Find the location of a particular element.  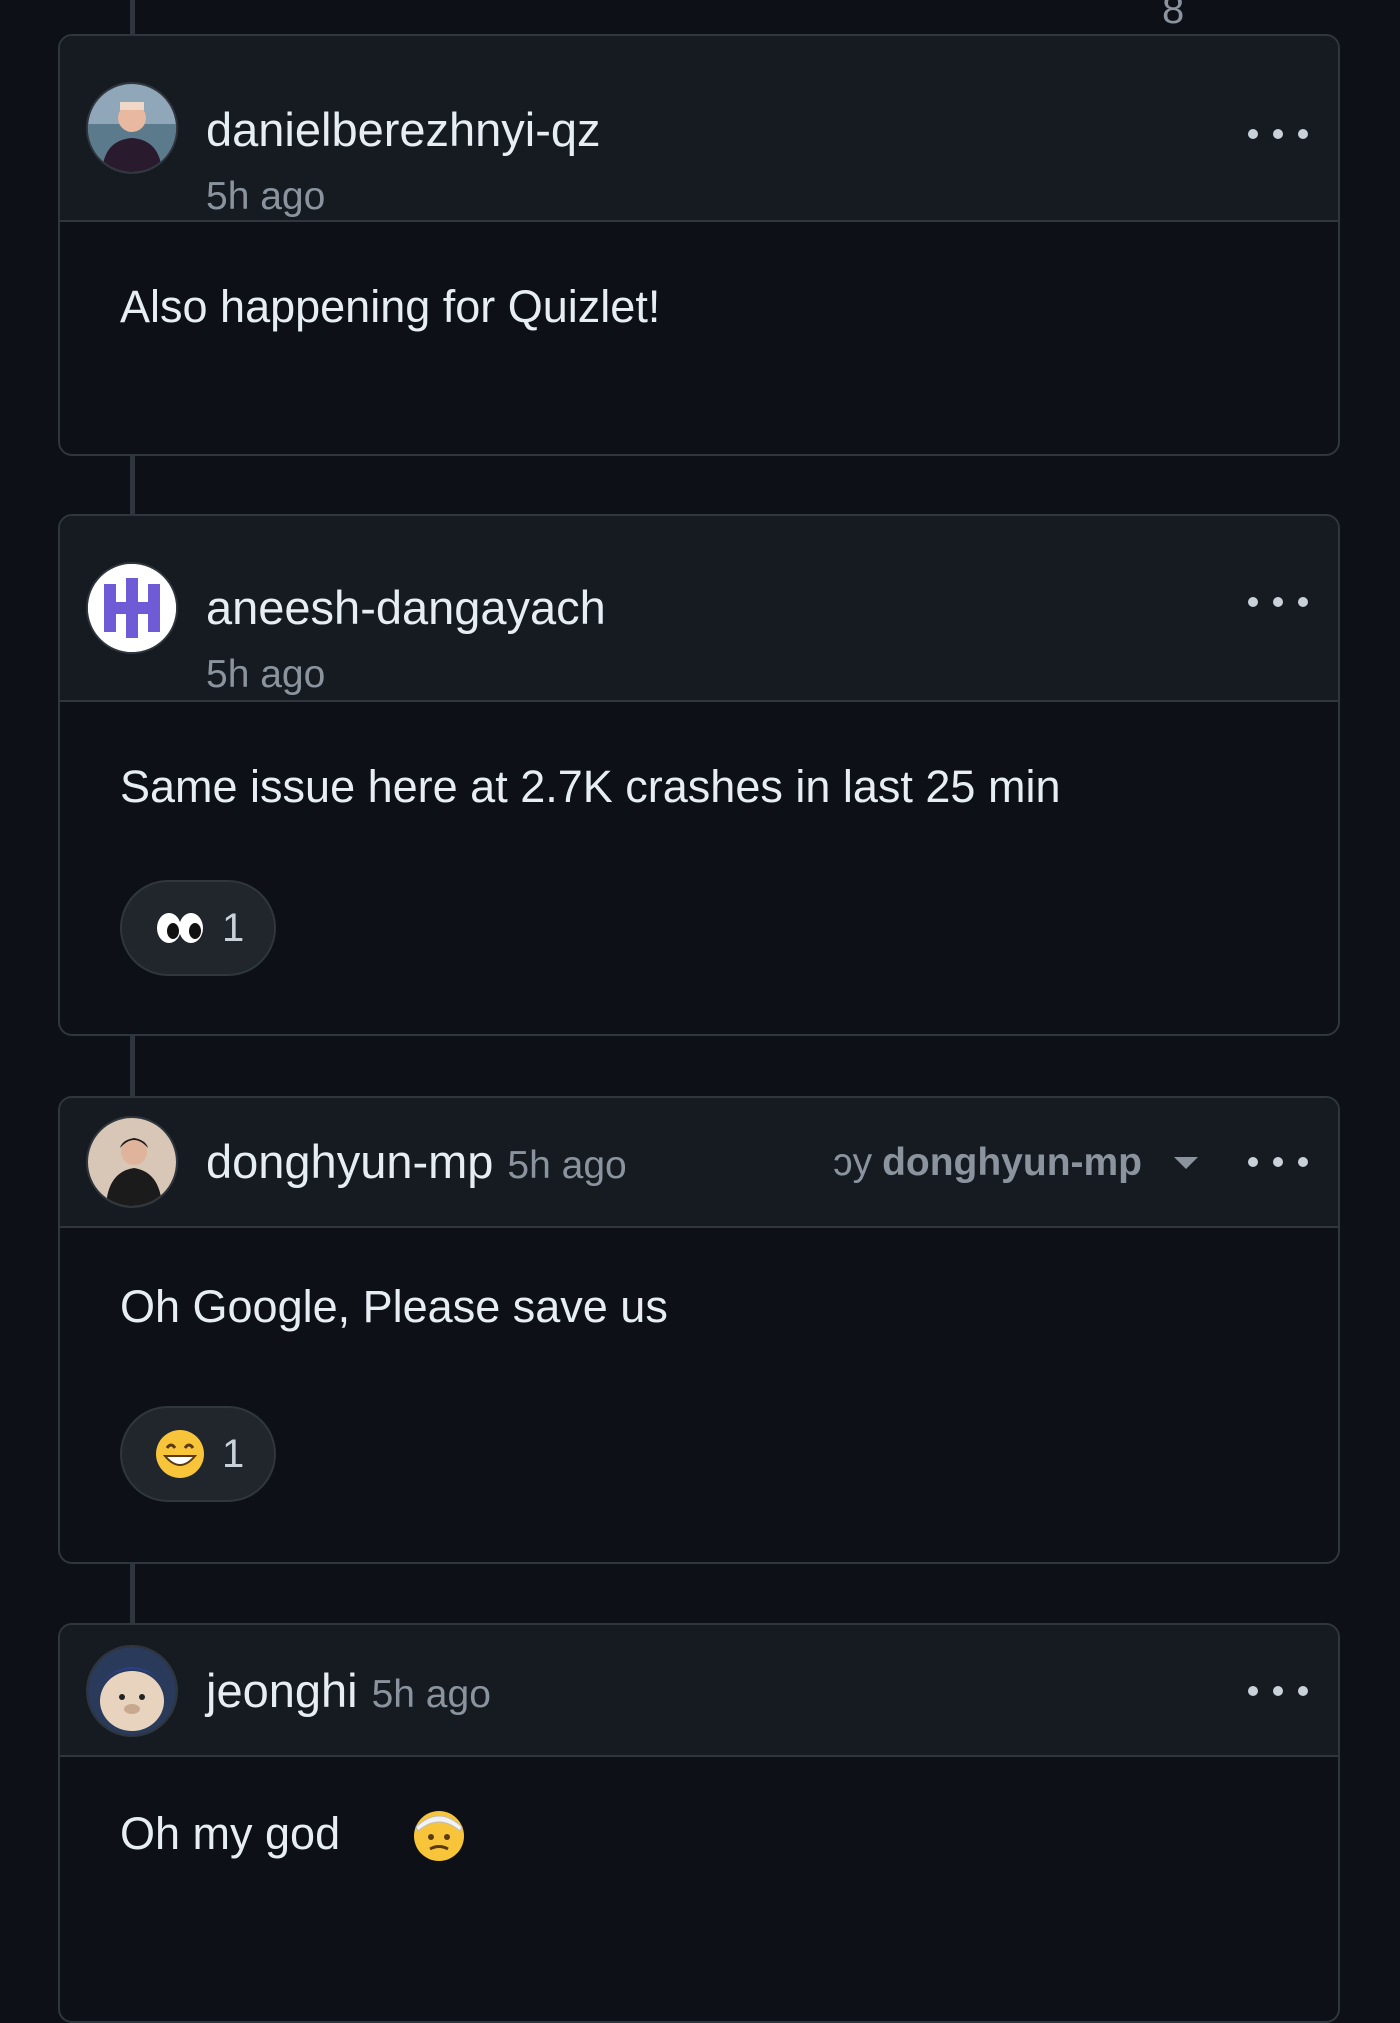

comment-body: Also happening for Quizlet! is located at coordinates (699, 338).